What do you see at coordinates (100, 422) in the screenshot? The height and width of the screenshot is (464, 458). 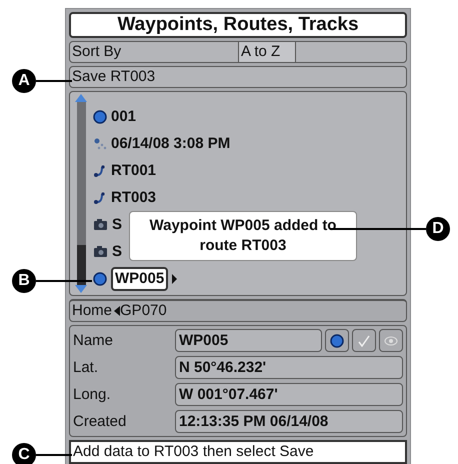 I see `field-label: Created` at bounding box center [100, 422].